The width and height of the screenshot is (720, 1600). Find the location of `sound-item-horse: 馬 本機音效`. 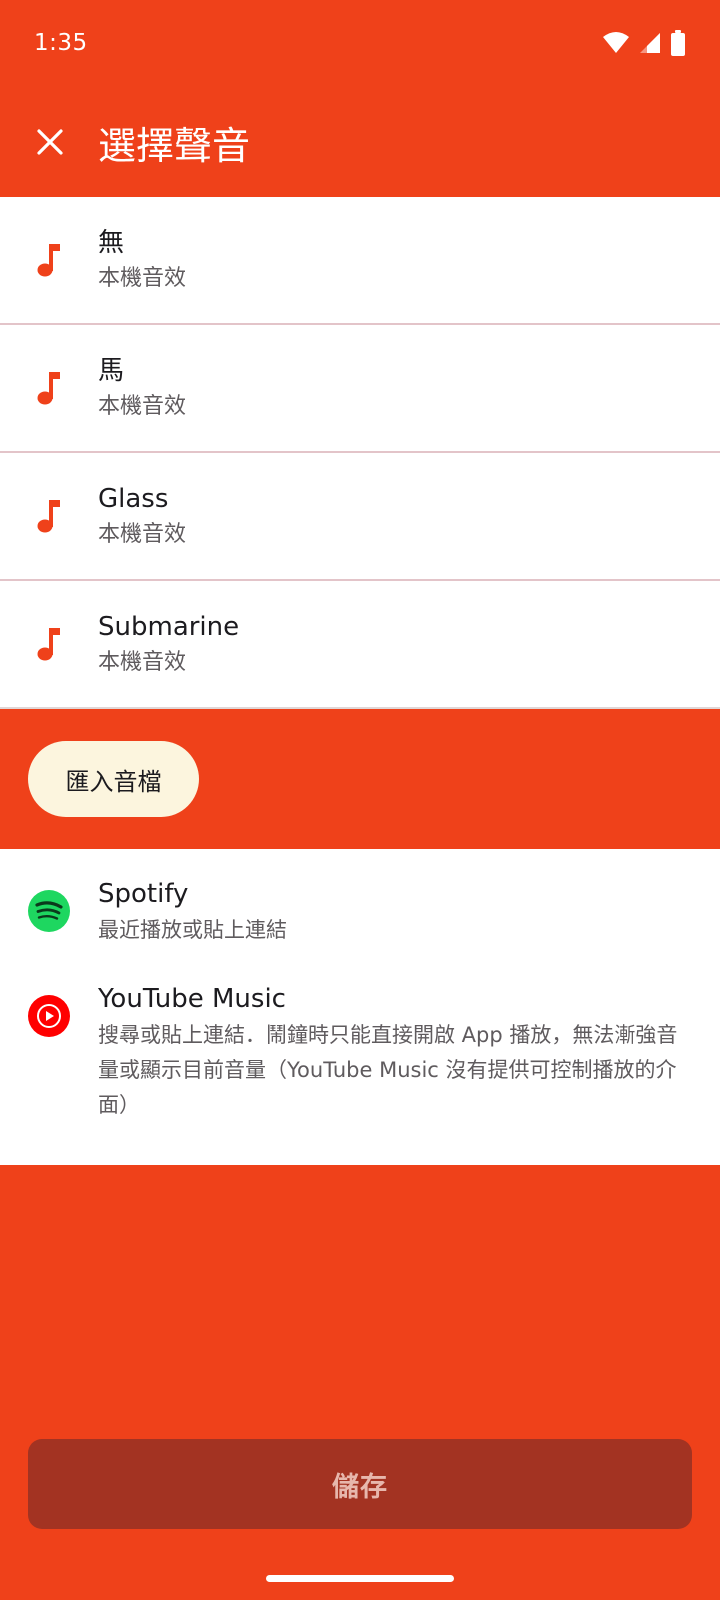

sound-item-horse: 馬 本機音效 is located at coordinates (360, 389).